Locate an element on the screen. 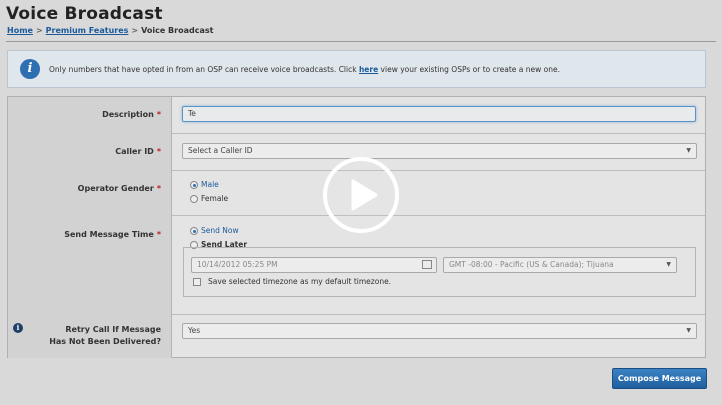 This screenshot has width=722, height=405. title-divider is located at coordinates (361, 41).